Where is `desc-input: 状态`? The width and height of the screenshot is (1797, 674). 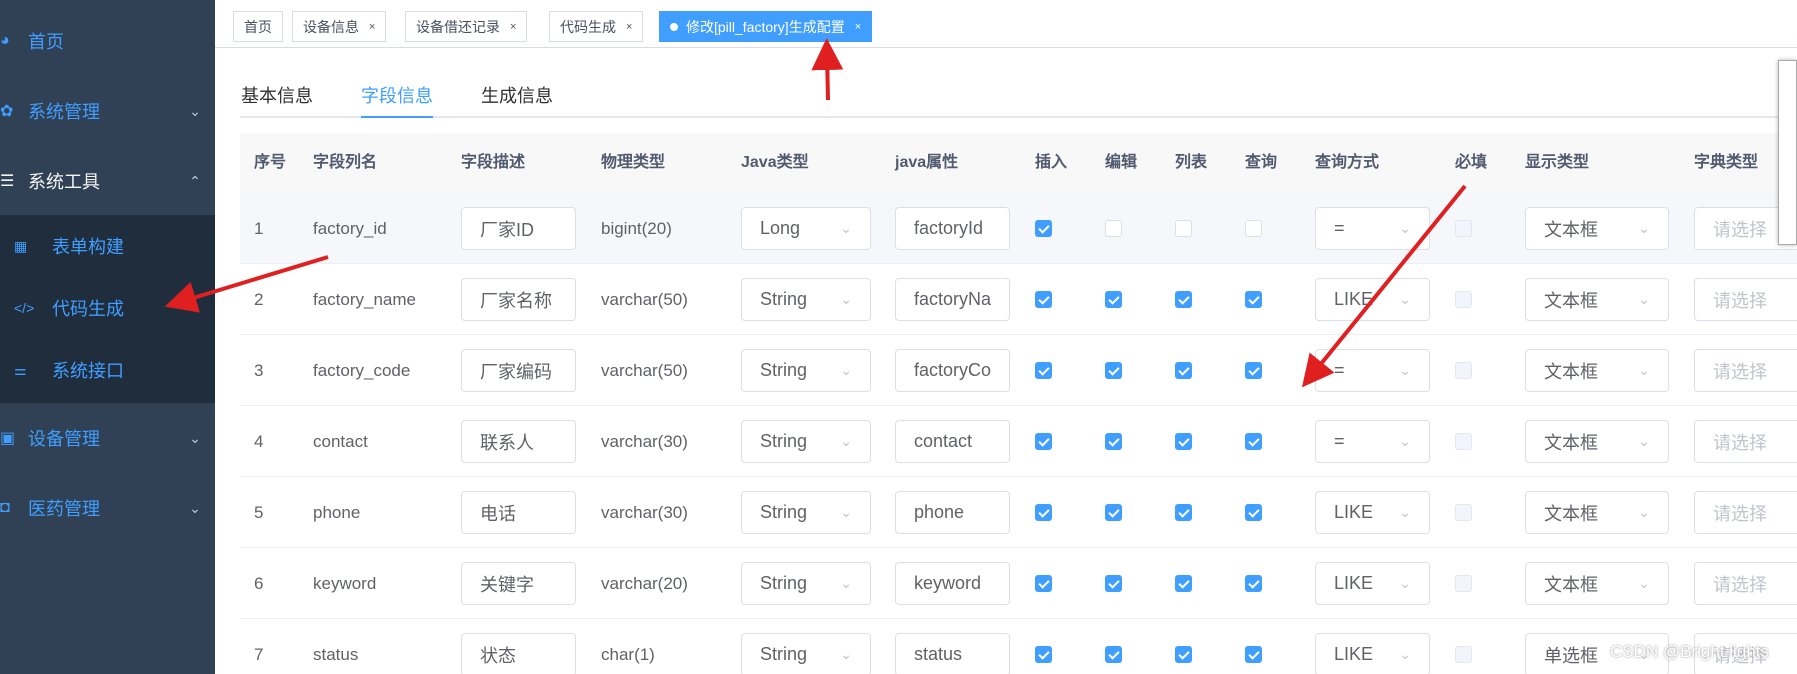
desc-input: 状态 is located at coordinates (518, 653).